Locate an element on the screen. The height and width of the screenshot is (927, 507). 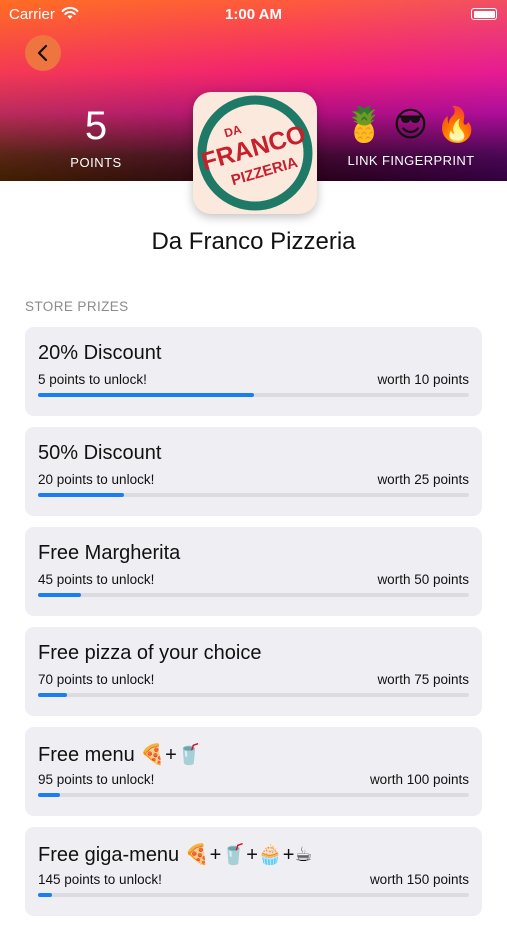
prize-unlock-text: 45 points to unlock! is located at coordinates (96, 579).